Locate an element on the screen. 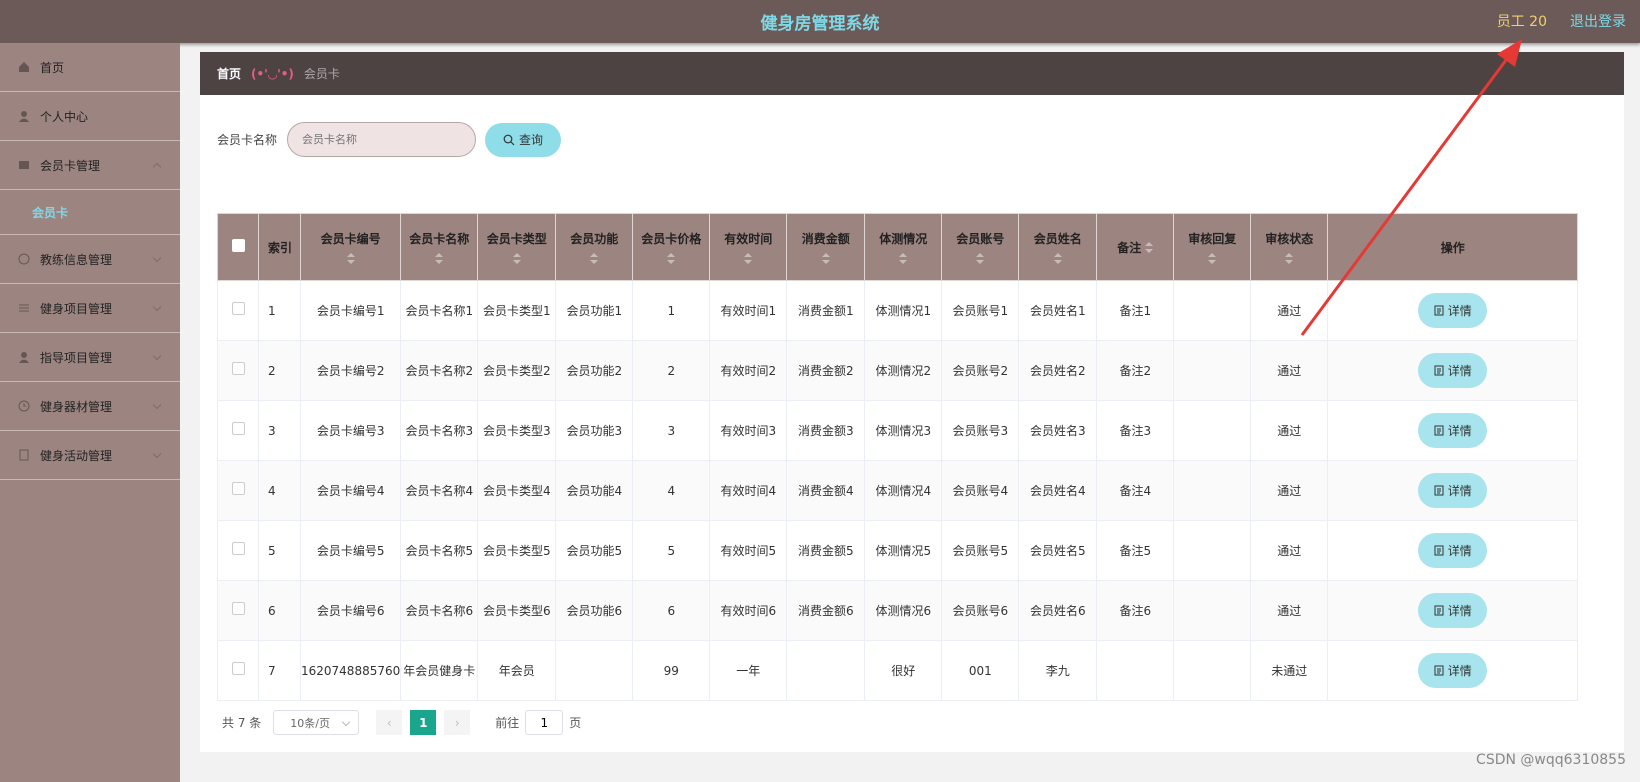 This screenshot has width=1640, height=782. table-cell: 会员账号5 is located at coordinates (980, 550).